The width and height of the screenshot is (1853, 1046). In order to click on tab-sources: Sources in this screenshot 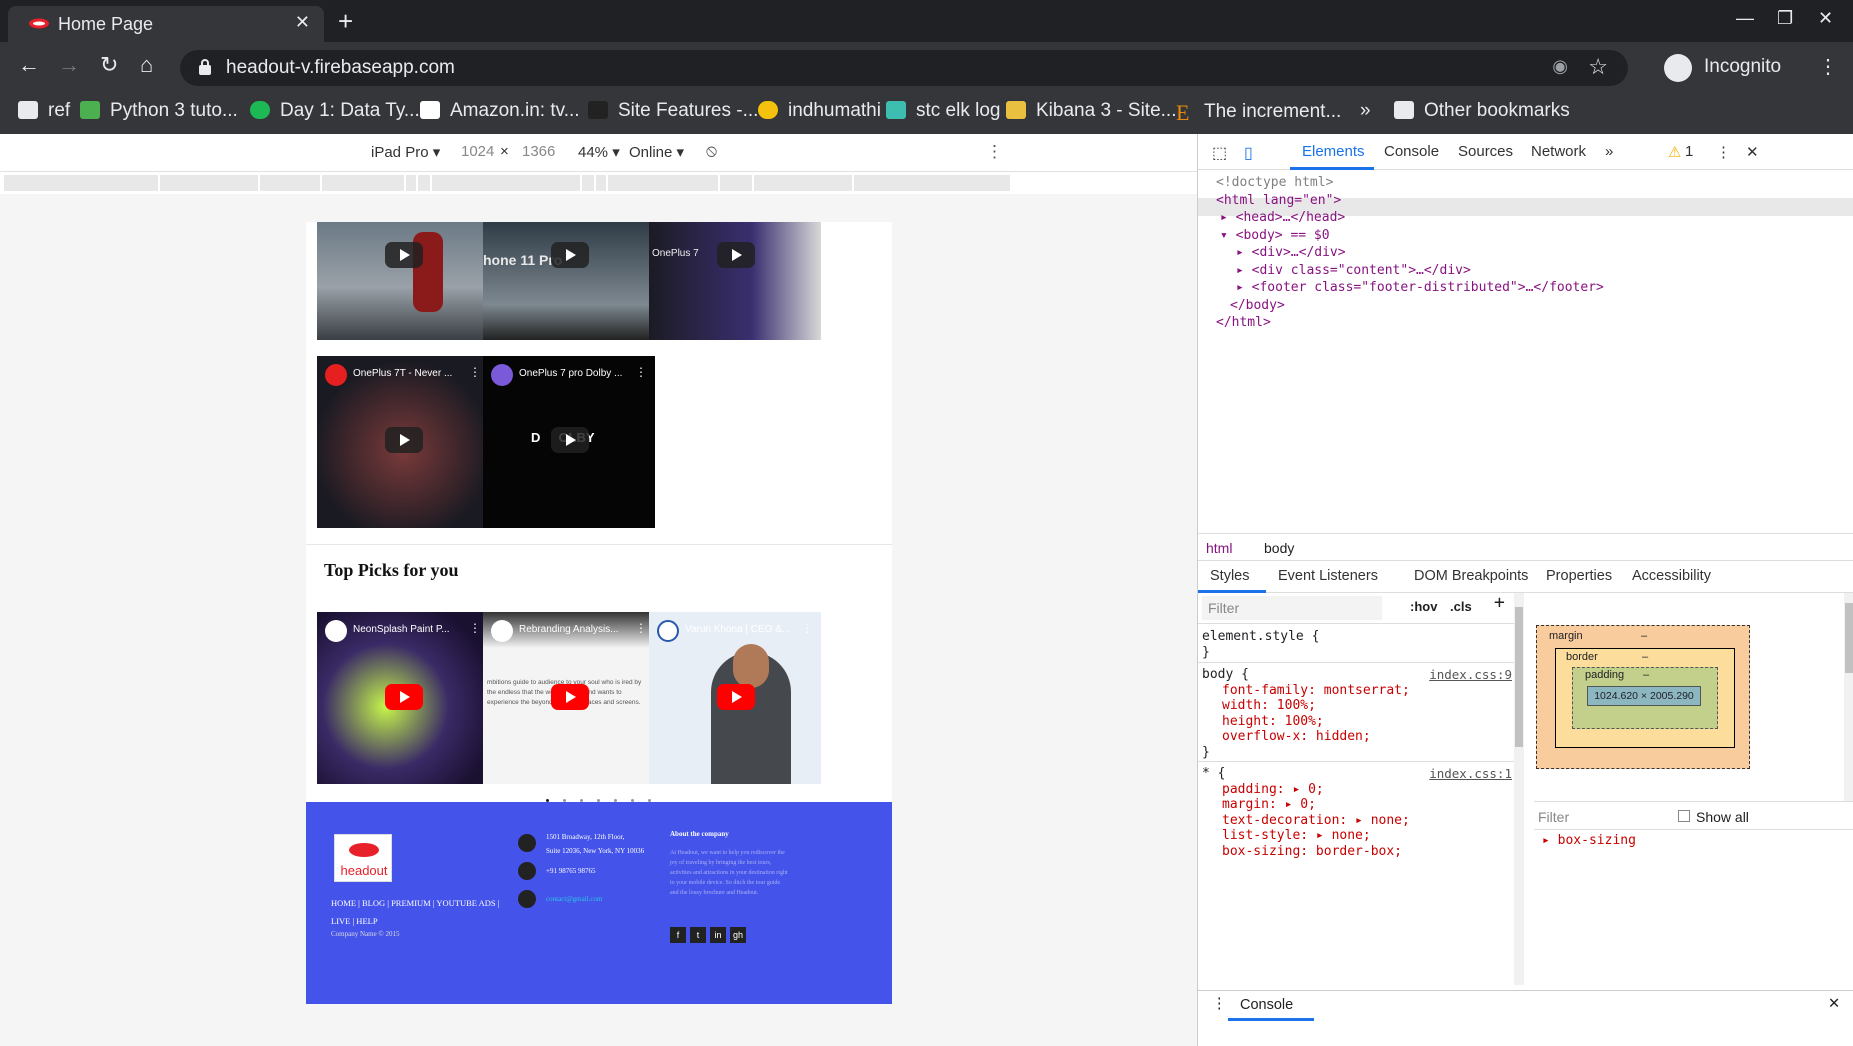, I will do `click(1485, 151)`.